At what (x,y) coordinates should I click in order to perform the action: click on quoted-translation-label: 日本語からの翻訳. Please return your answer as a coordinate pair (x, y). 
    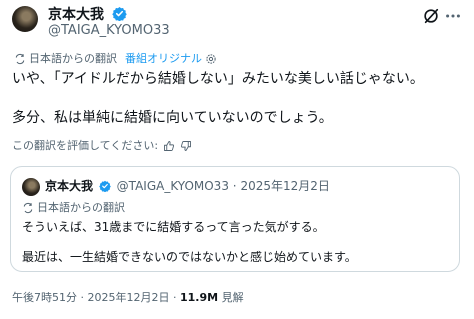
    Looking at the image, I should click on (81, 207).